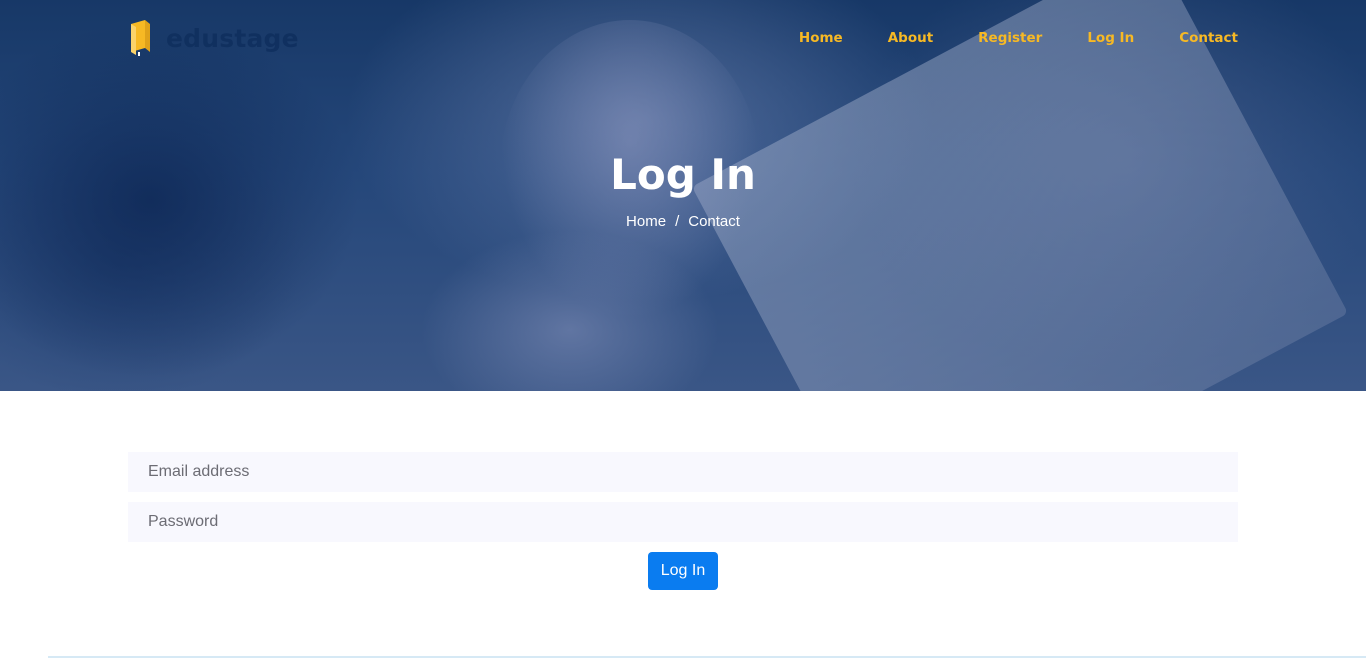  I want to click on hero-background-sleeve, so click(570, 310).